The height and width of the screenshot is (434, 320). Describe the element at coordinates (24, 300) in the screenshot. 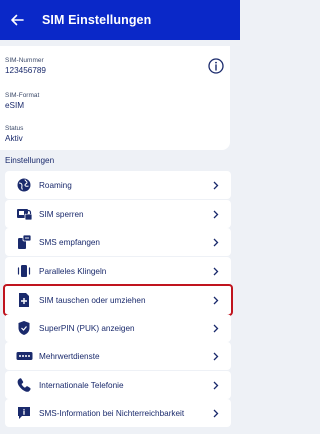

I see `sim-add-icon` at that location.